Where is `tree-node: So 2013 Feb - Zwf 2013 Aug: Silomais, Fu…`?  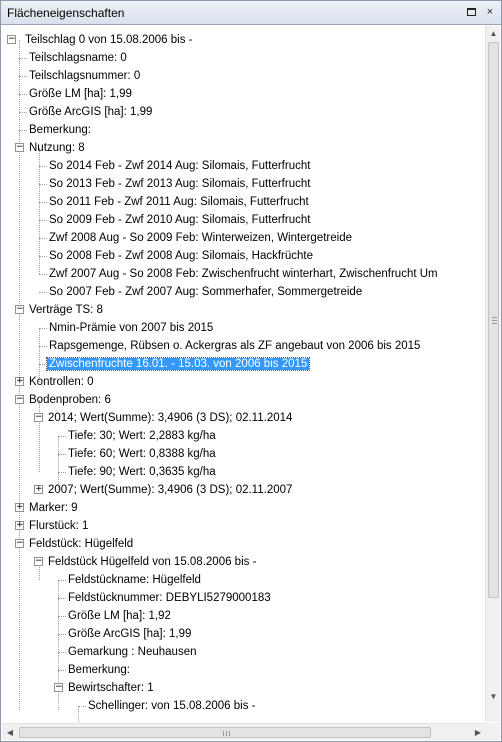 tree-node: So 2013 Feb - Zwf 2013 Aug: Silomais, Fu… is located at coordinates (175, 184).